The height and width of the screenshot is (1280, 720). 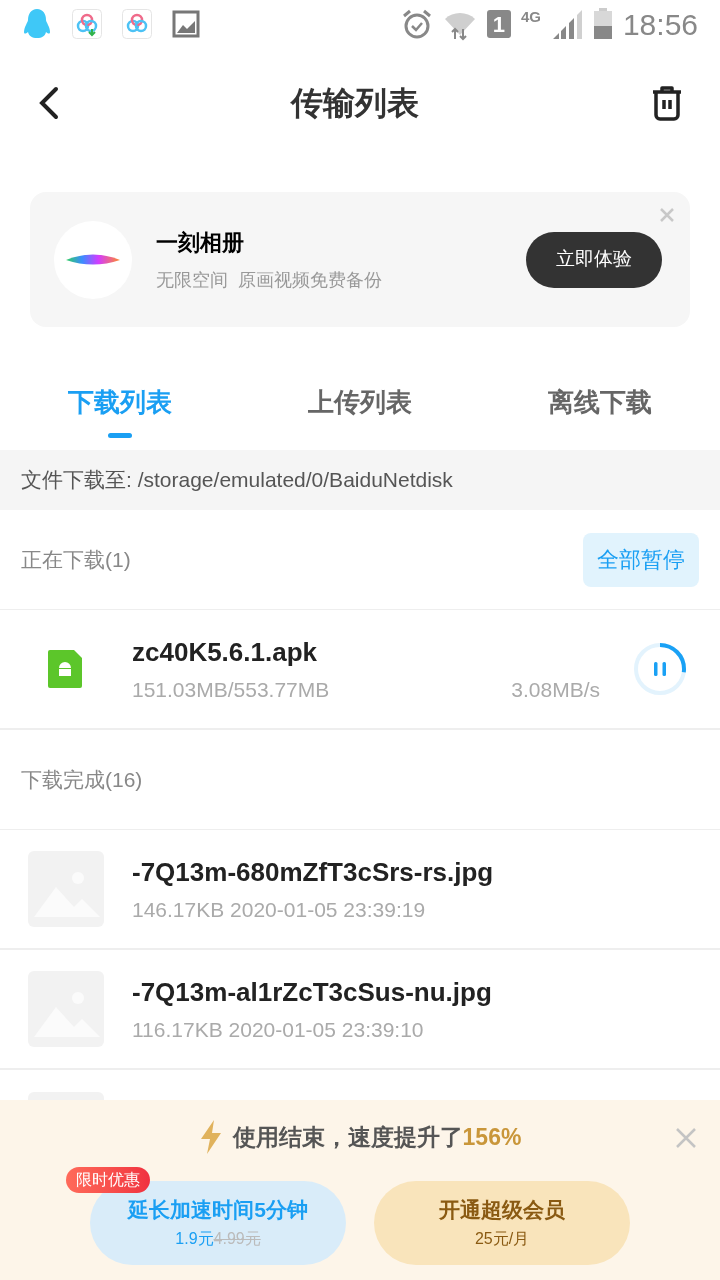 What do you see at coordinates (530, 16) in the screenshot?
I see `network-type-label: 4G` at bounding box center [530, 16].